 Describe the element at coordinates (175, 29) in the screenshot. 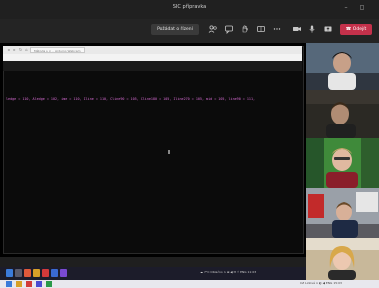

I see `request-control-button: Požádat o řízení` at that location.